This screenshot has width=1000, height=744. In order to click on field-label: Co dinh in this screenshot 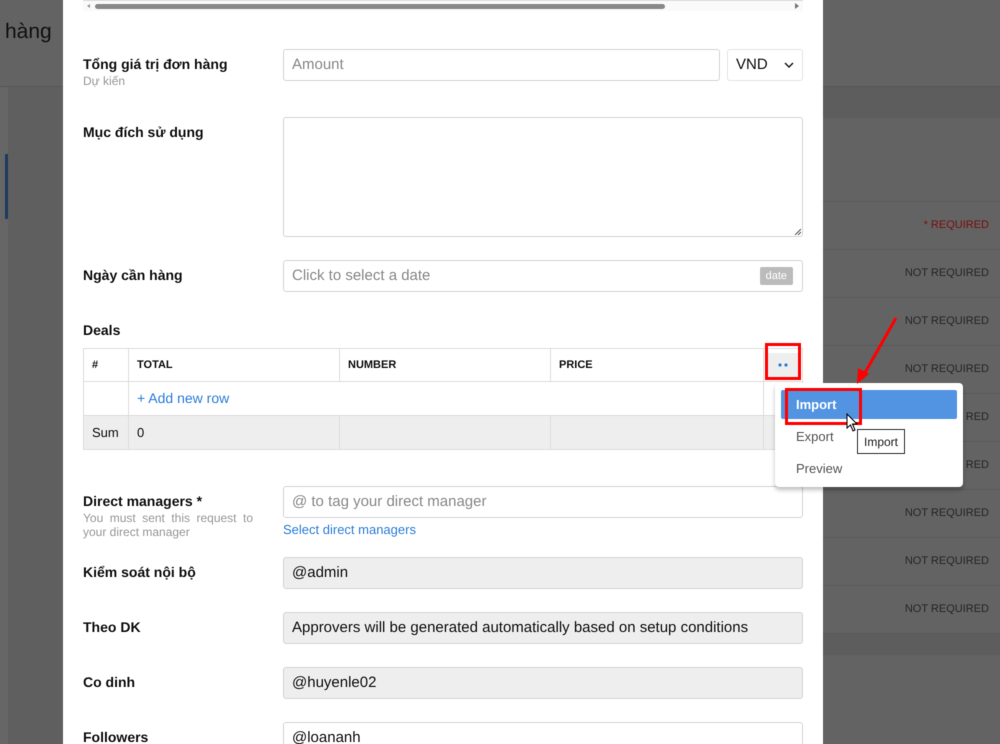, I will do `click(109, 682)`.